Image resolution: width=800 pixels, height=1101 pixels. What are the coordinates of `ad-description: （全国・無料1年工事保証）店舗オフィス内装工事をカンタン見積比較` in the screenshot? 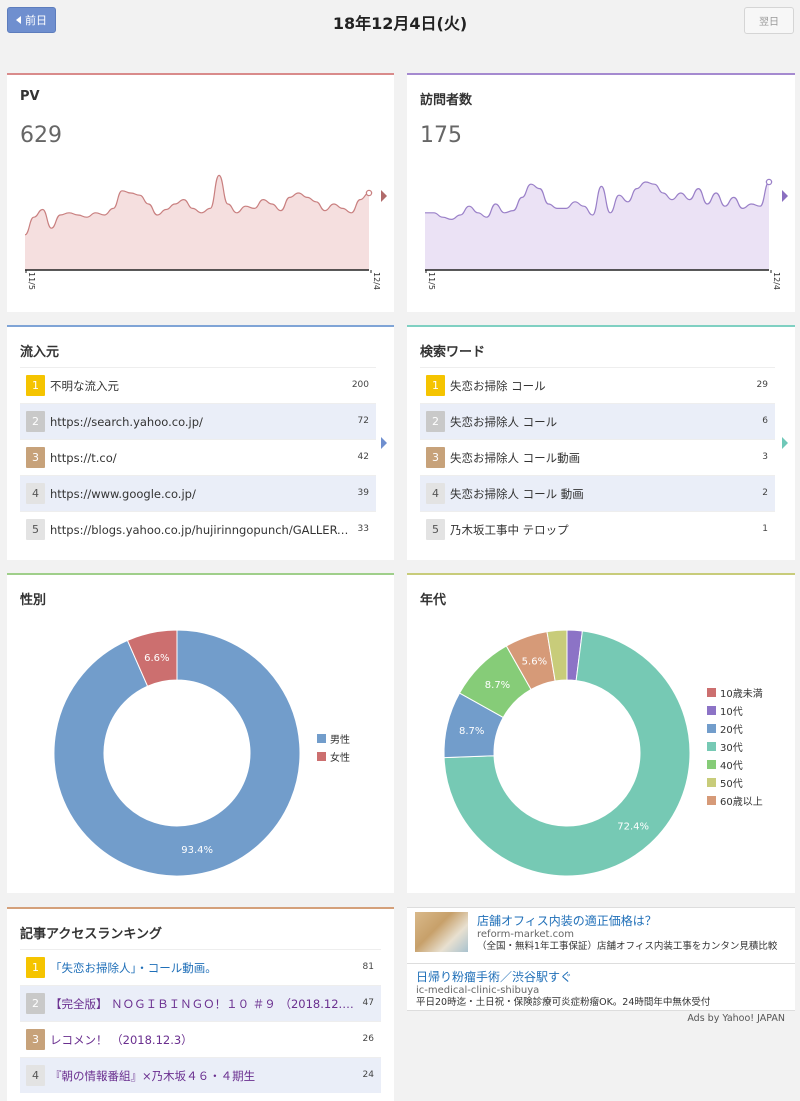 It's located at (627, 946).